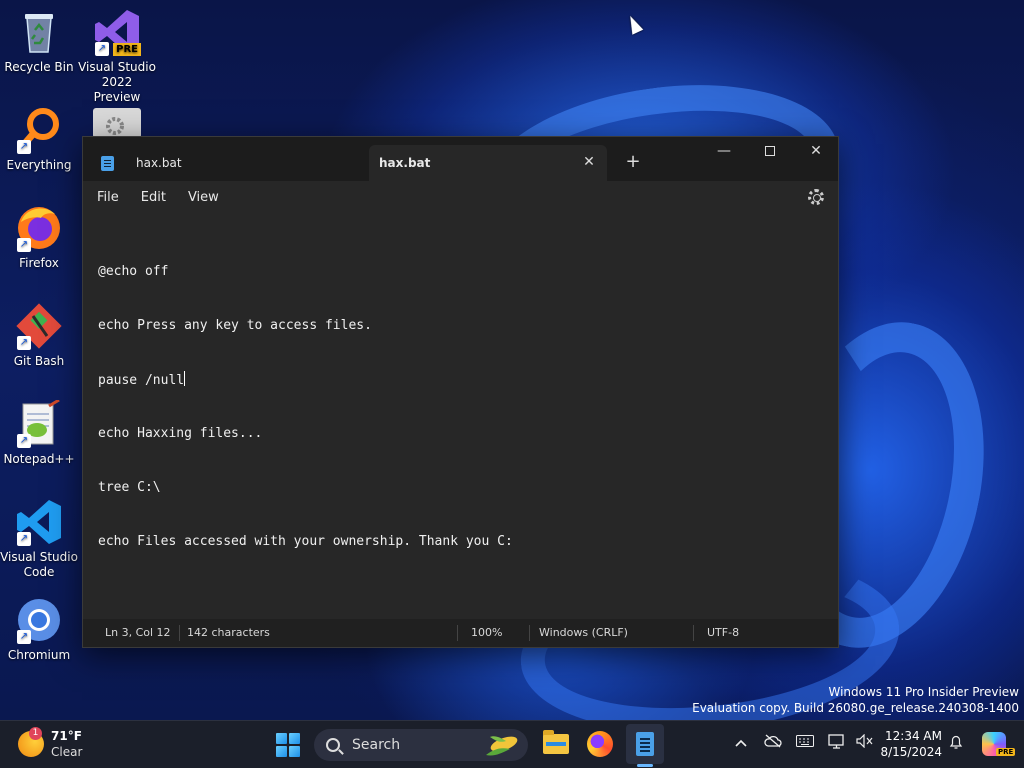 The width and height of the screenshot is (1024, 768). I want to click on desktop-icon-label: Recycle Bin, so click(39, 67).